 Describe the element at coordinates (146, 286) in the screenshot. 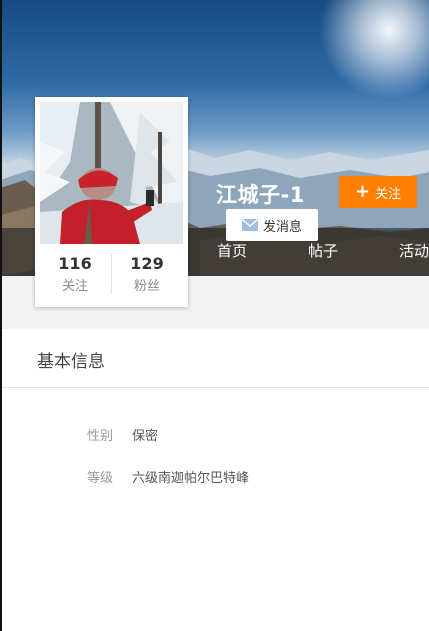

I see `followers-label: 粉丝` at that location.